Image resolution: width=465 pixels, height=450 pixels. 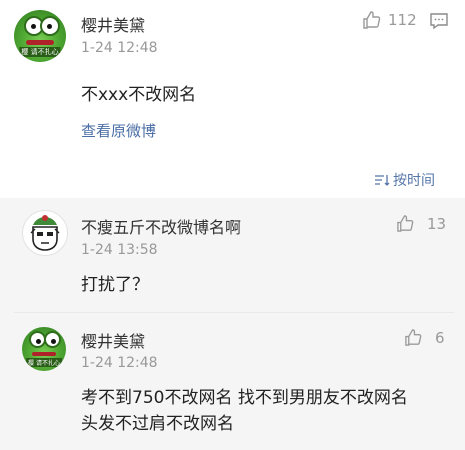 I want to click on sort-label: 按时间, so click(x=414, y=181).